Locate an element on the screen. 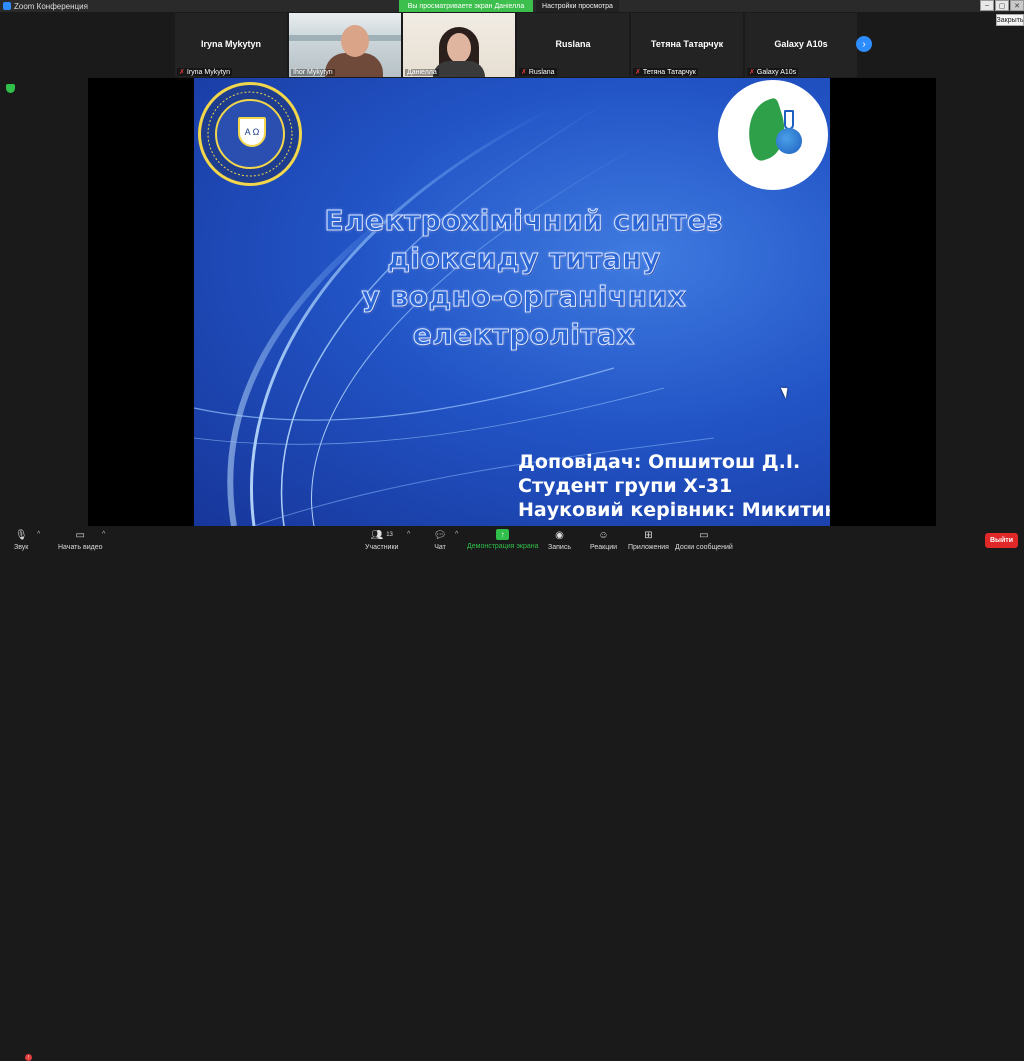 This screenshot has width=1024, height=1061. close-button: ✕ is located at coordinates (1017, 5).